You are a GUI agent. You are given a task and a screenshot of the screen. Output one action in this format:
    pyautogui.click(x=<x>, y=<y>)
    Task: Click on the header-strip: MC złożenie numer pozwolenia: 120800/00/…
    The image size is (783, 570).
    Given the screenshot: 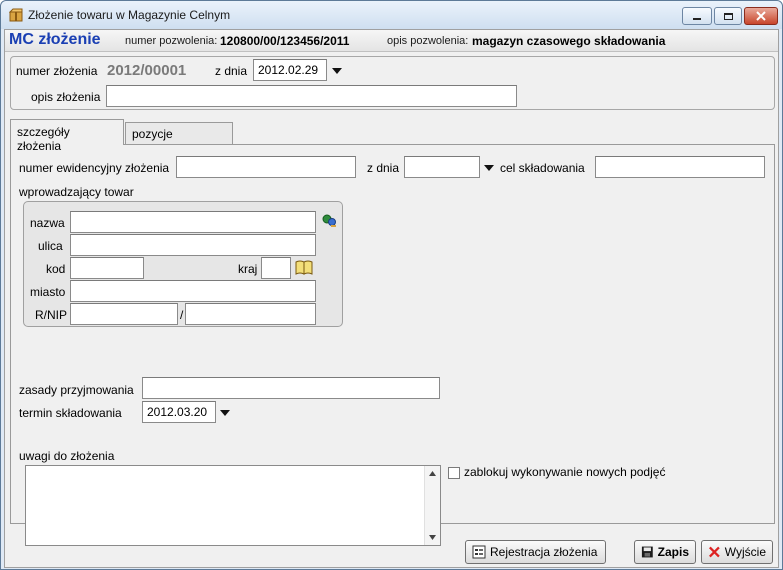 What is the action you would take?
    pyautogui.click(x=391, y=41)
    